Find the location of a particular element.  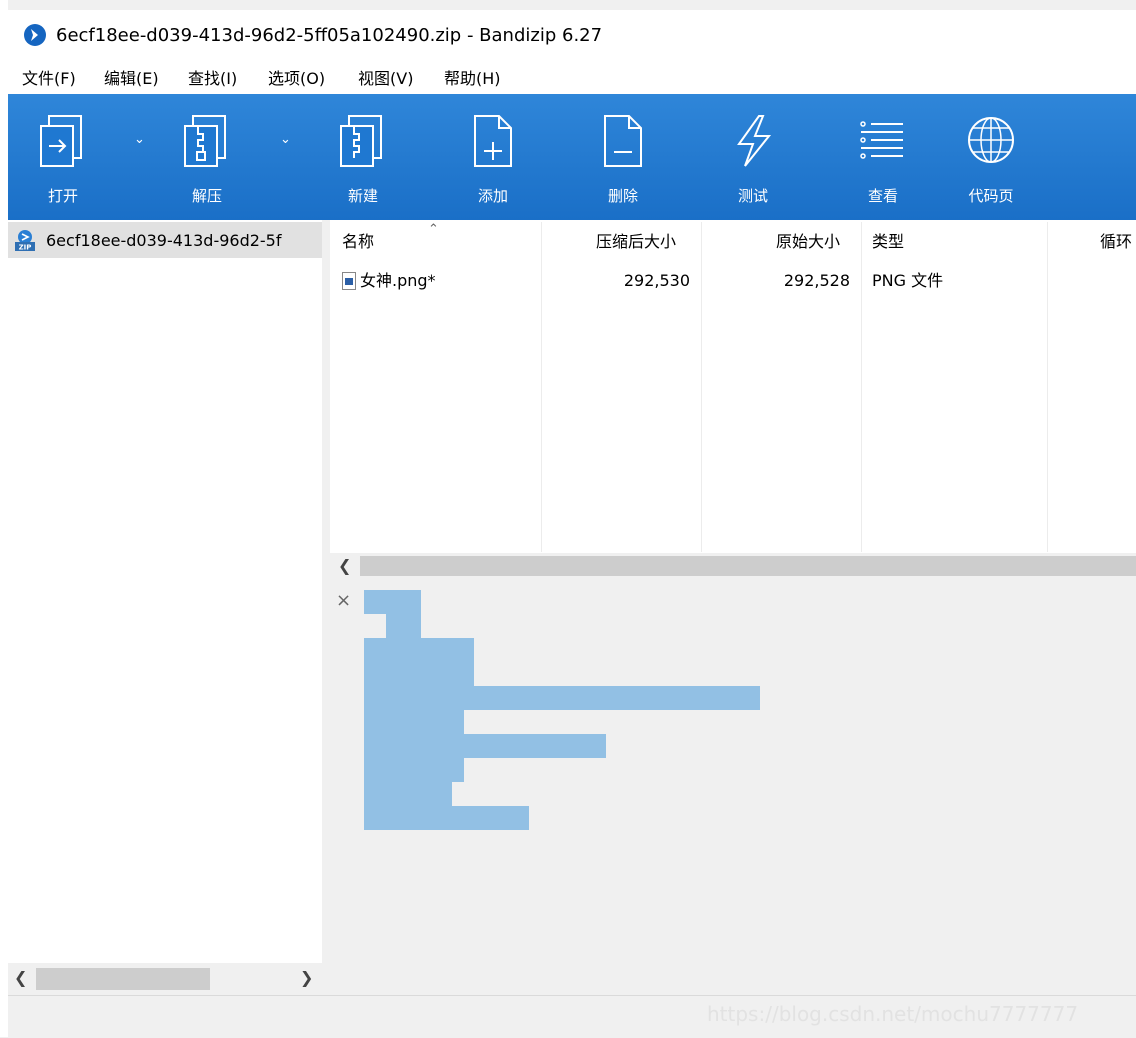

column-header-type: 类型 is located at coordinates (888, 242).